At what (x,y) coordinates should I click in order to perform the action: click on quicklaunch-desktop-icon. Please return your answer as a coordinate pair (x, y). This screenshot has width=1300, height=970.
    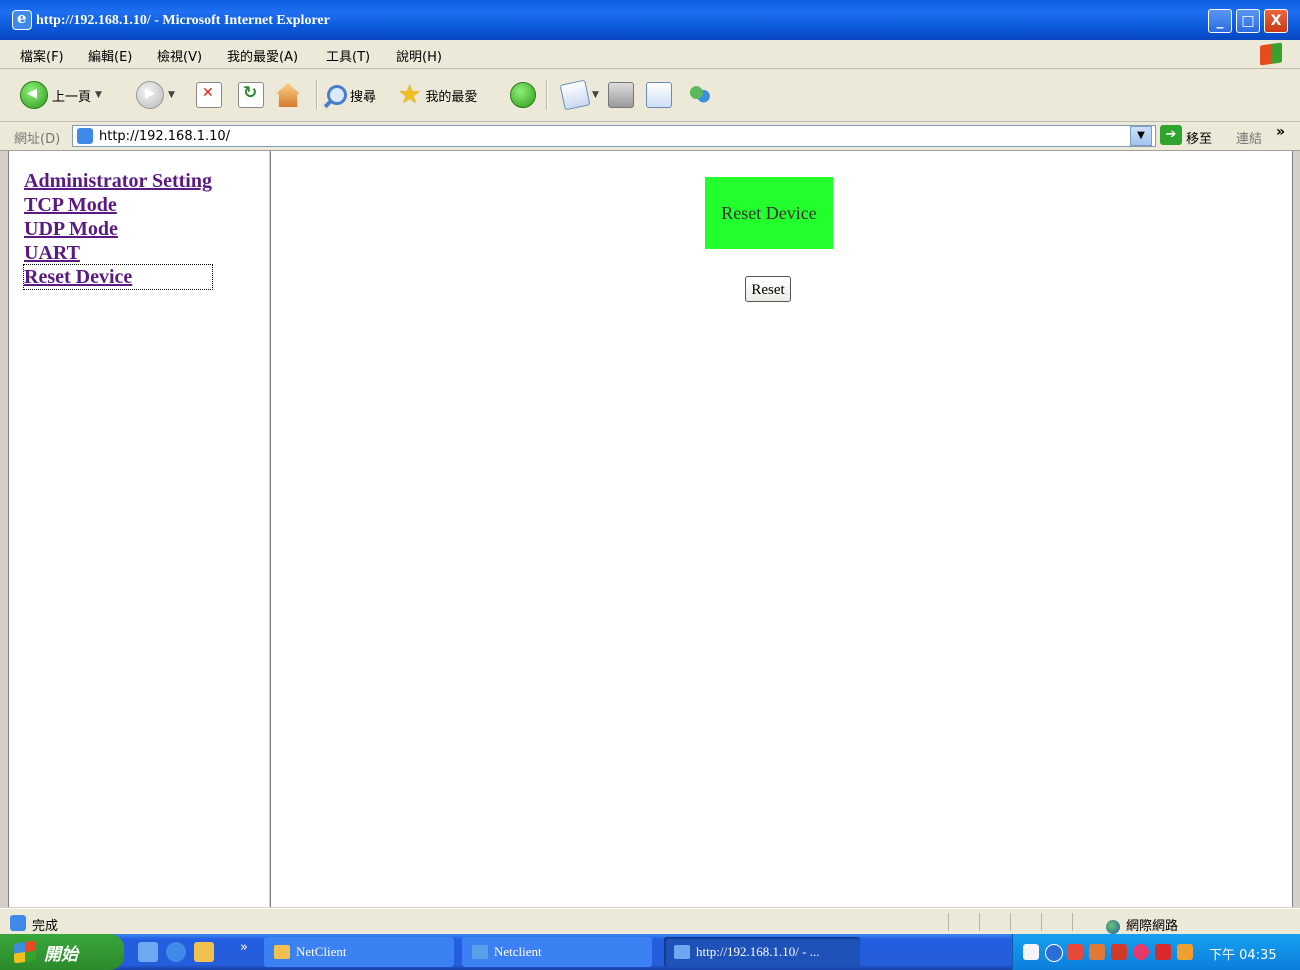
    Looking at the image, I should click on (148, 952).